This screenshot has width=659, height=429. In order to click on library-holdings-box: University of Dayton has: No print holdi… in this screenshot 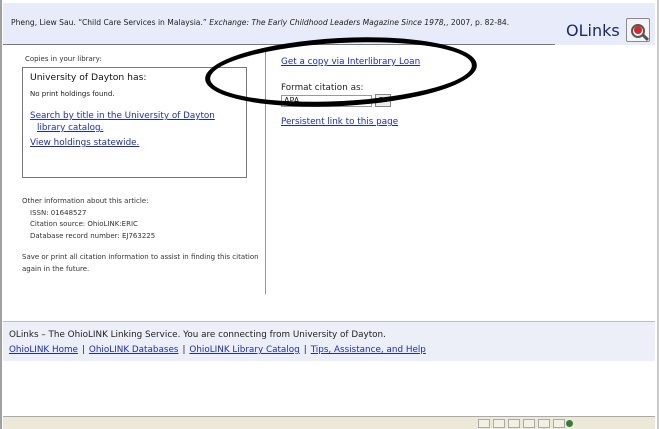, I will do `click(134, 122)`.